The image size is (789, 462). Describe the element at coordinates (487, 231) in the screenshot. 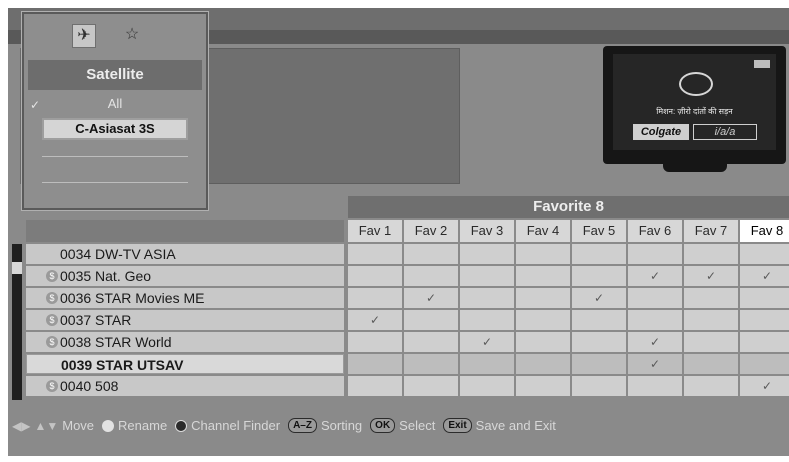

I see `fav-column-3: Fav 3` at that location.